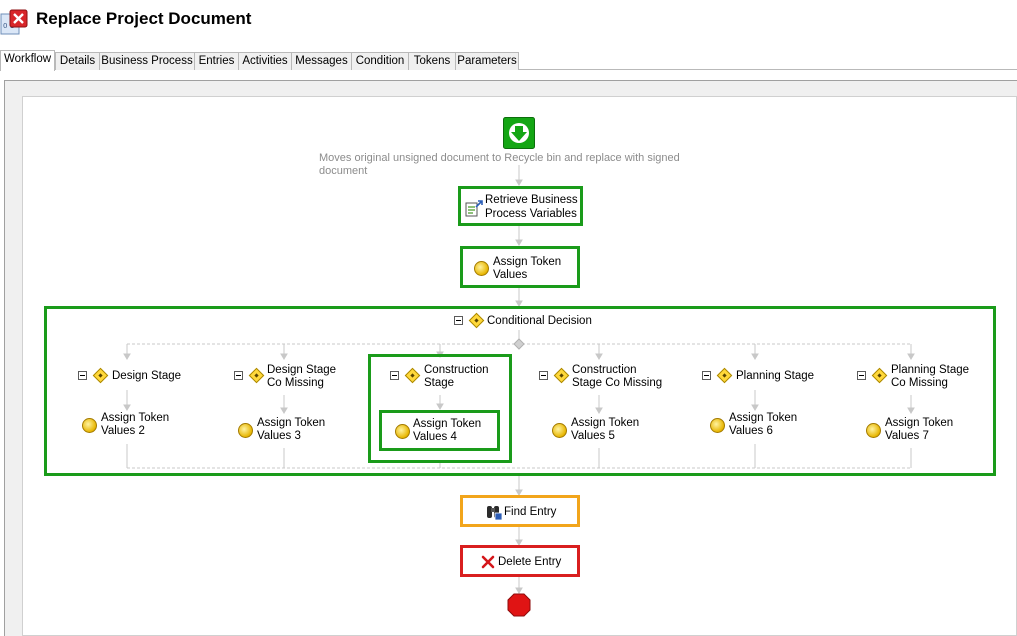 The image size is (1017, 636). What do you see at coordinates (380, 61) in the screenshot?
I see `tab-condition: Condition` at bounding box center [380, 61].